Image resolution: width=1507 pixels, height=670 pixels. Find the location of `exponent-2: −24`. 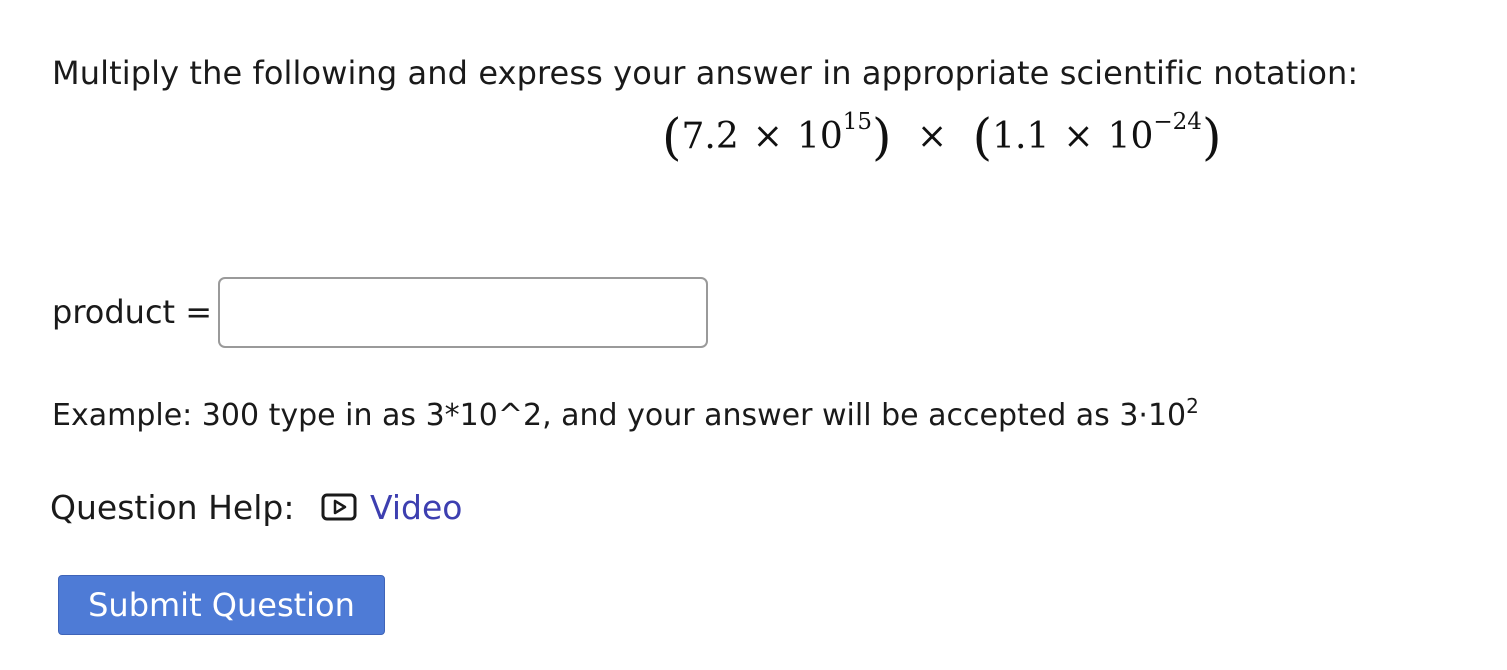

exponent-2: −24 is located at coordinates (1177, 122).